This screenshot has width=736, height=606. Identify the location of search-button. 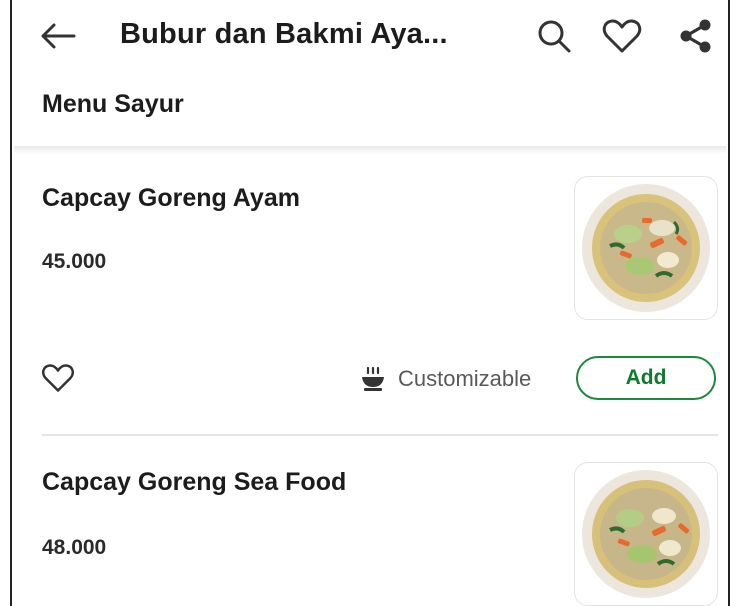
(554, 36).